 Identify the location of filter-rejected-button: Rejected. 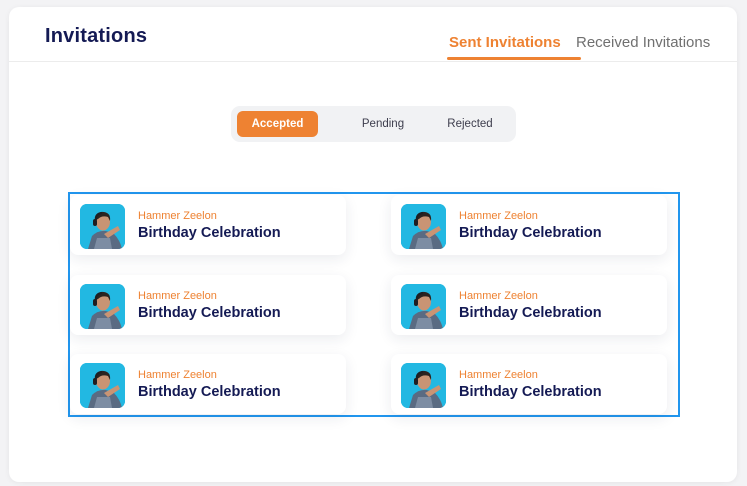
(470, 124).